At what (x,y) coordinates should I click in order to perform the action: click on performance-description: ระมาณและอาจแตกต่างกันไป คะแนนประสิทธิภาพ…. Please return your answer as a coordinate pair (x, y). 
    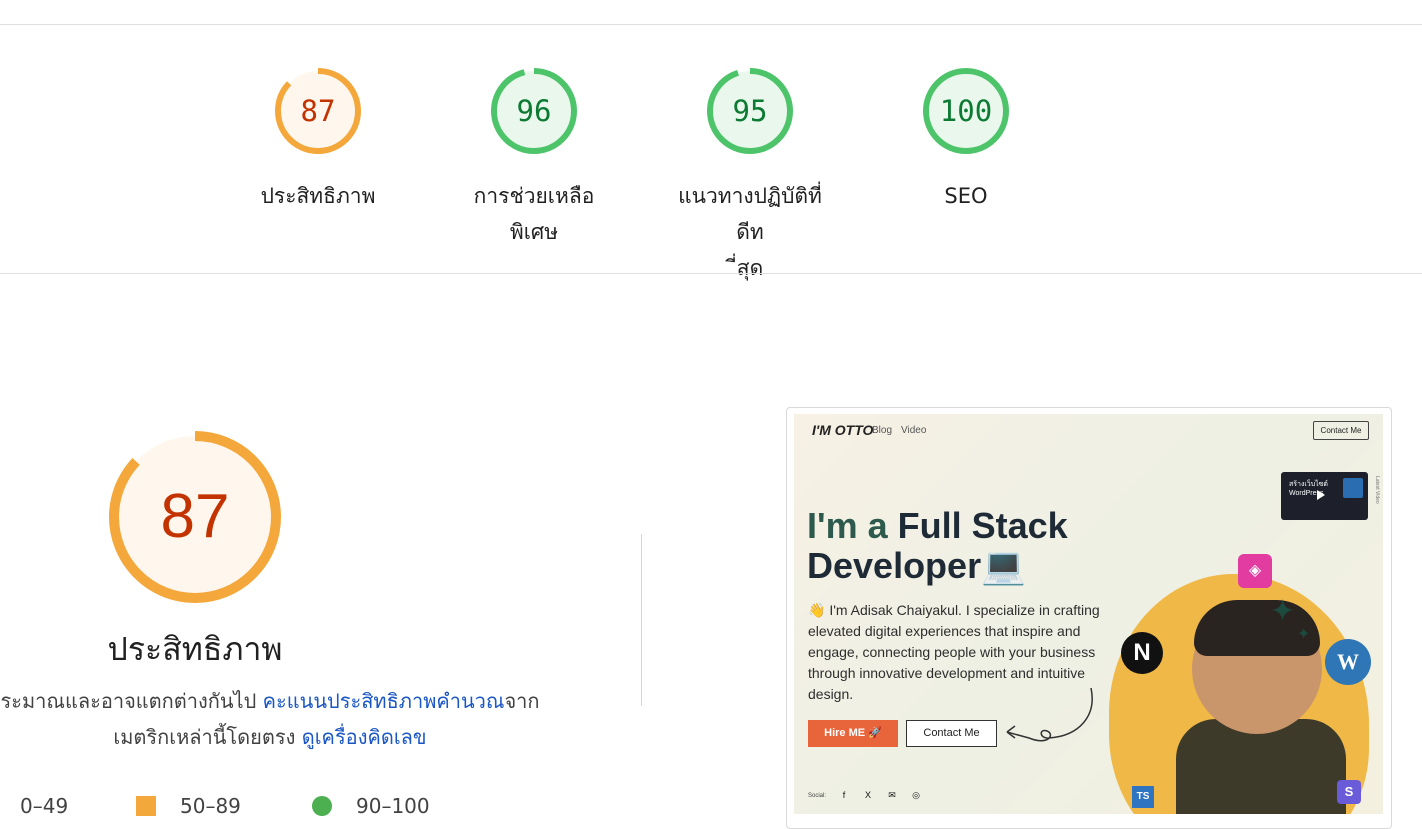
    Looking at the image, I should click on (280, 719).